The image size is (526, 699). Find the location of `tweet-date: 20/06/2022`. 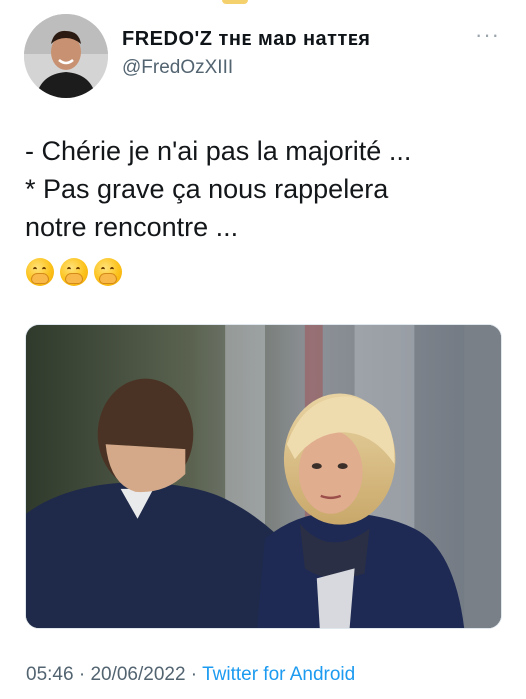

tweet-date: 20/06/2022 is located at coordinates (137, 674).